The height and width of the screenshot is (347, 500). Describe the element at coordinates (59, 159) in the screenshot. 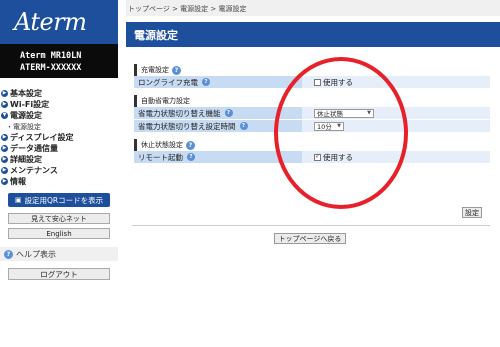

I see `sidebar-item-advanced-settings: ▶ 詳細設定` at that location.